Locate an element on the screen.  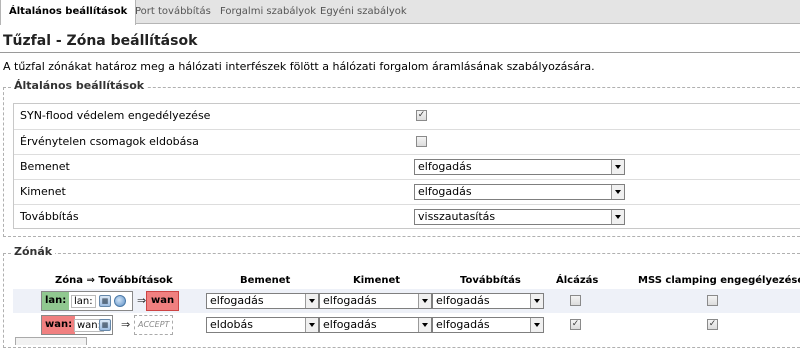
input-policy-select: elfogadás is located at coordinates (519, 167).